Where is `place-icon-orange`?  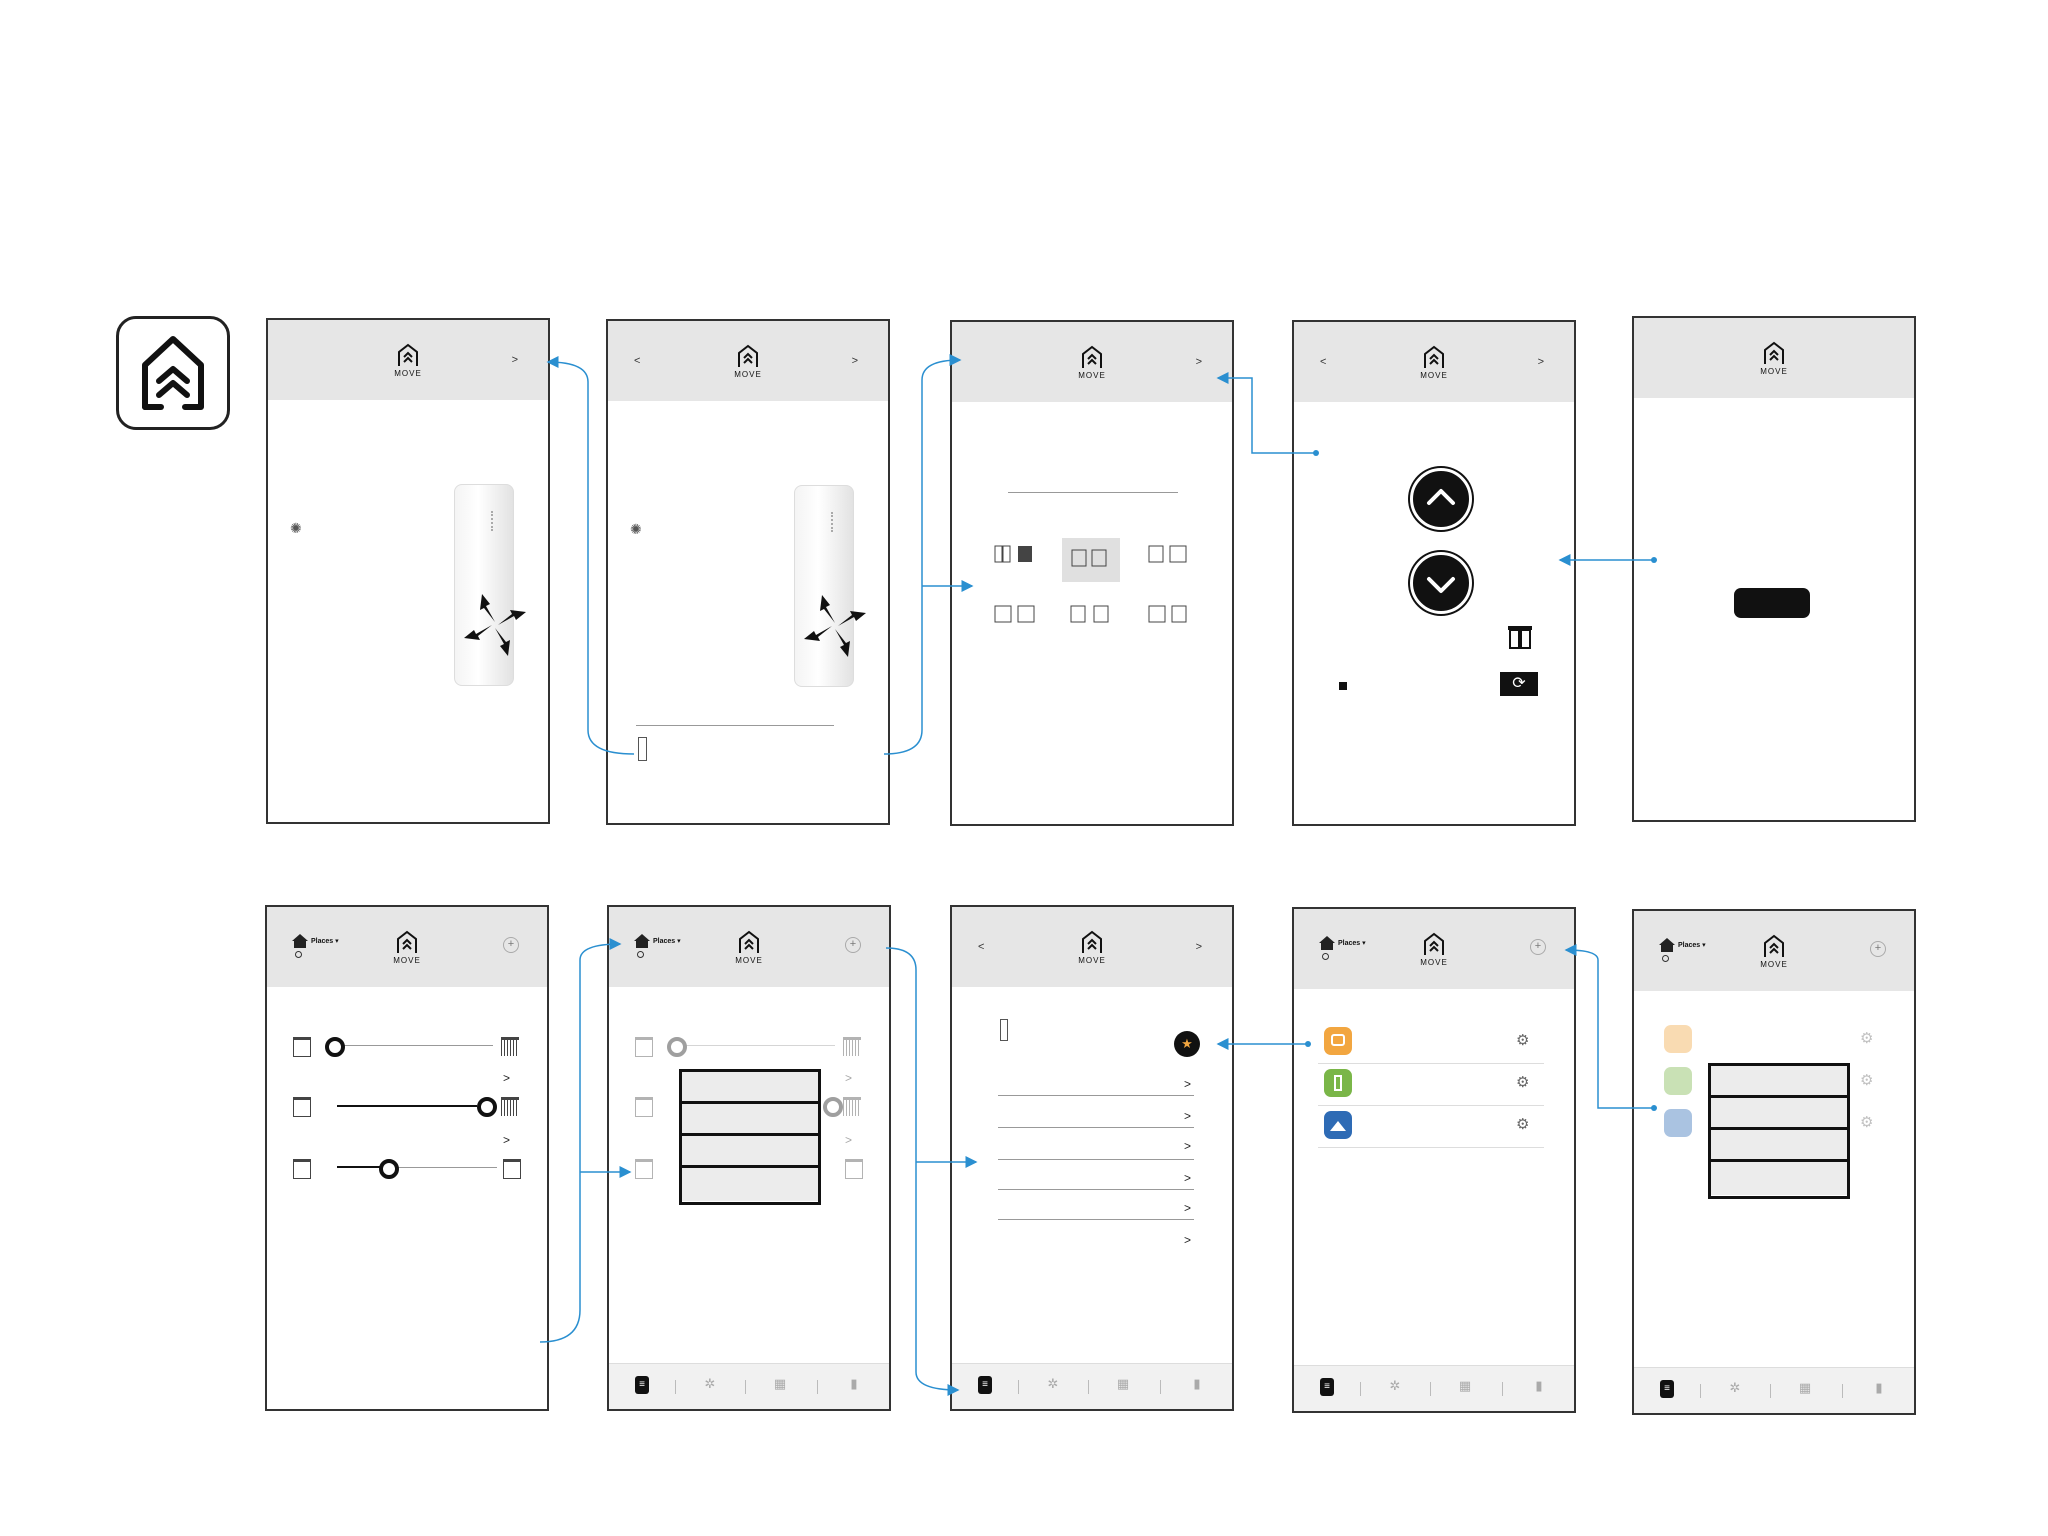 place-icon-orange is located at coordinates (1338, 1041).